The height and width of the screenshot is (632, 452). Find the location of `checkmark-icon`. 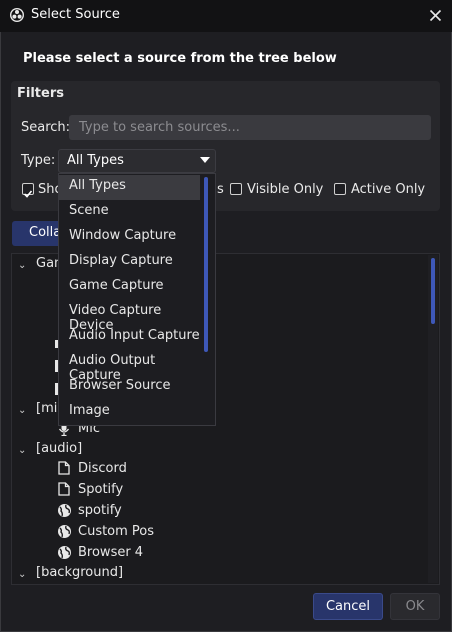

checkmark-icon is located at coordinates (28, 194).